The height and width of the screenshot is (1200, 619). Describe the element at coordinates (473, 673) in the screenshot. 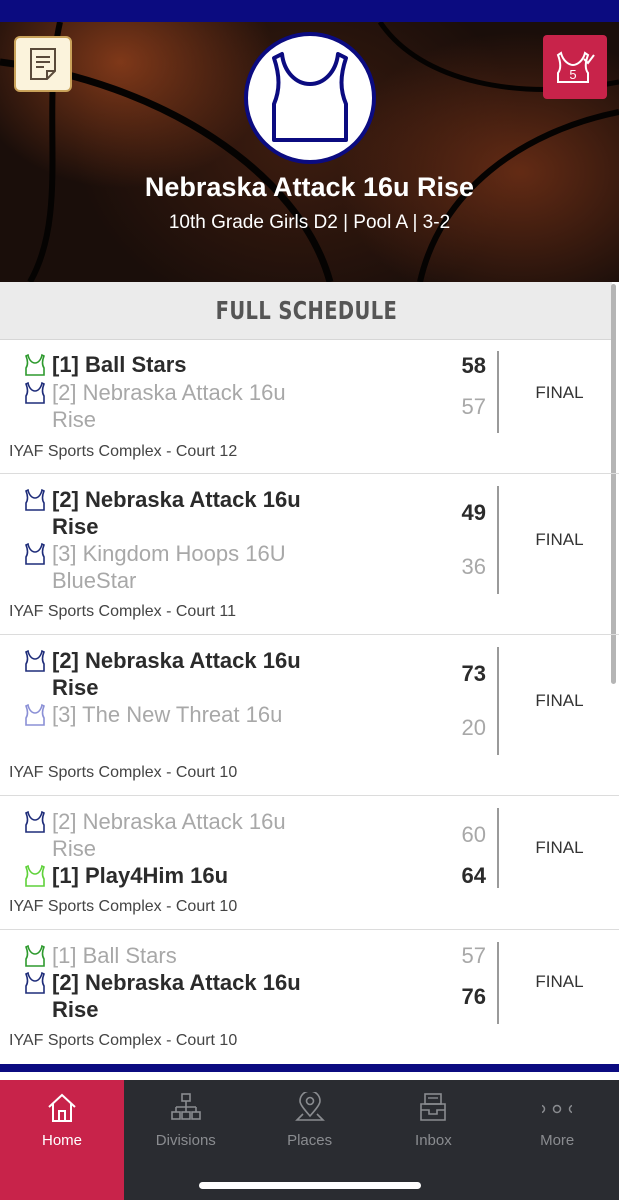

I see `team-score: 73` at that location.